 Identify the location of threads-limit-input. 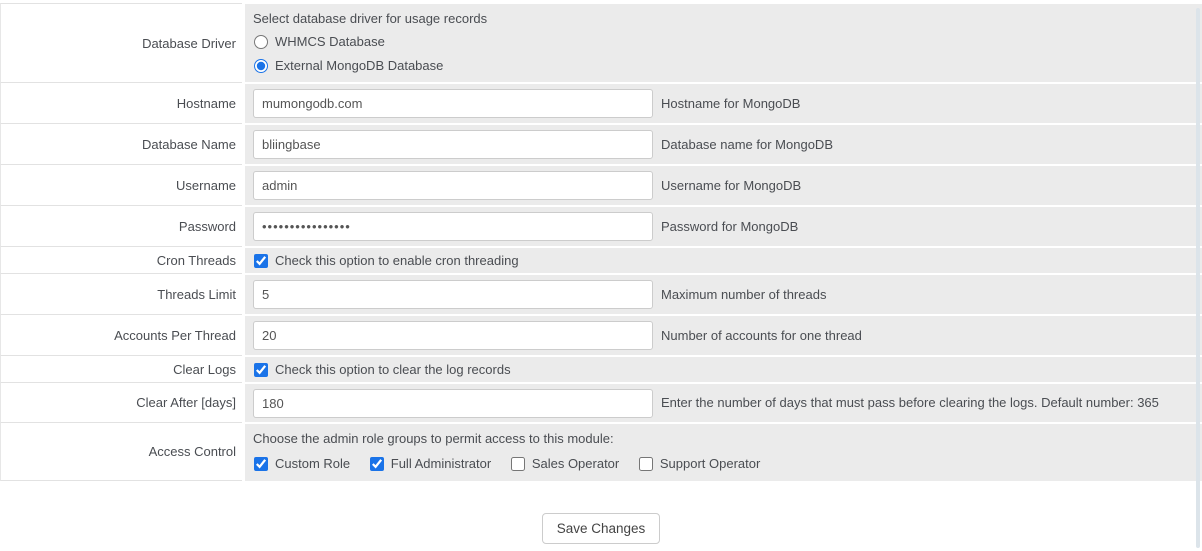
(453, 294).